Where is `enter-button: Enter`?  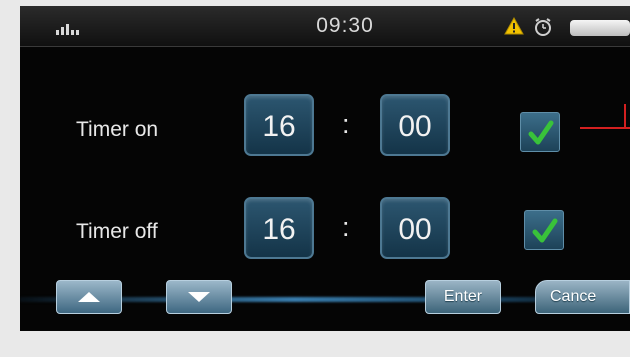 enter-button: Enter is located at coordinates (463, 297).